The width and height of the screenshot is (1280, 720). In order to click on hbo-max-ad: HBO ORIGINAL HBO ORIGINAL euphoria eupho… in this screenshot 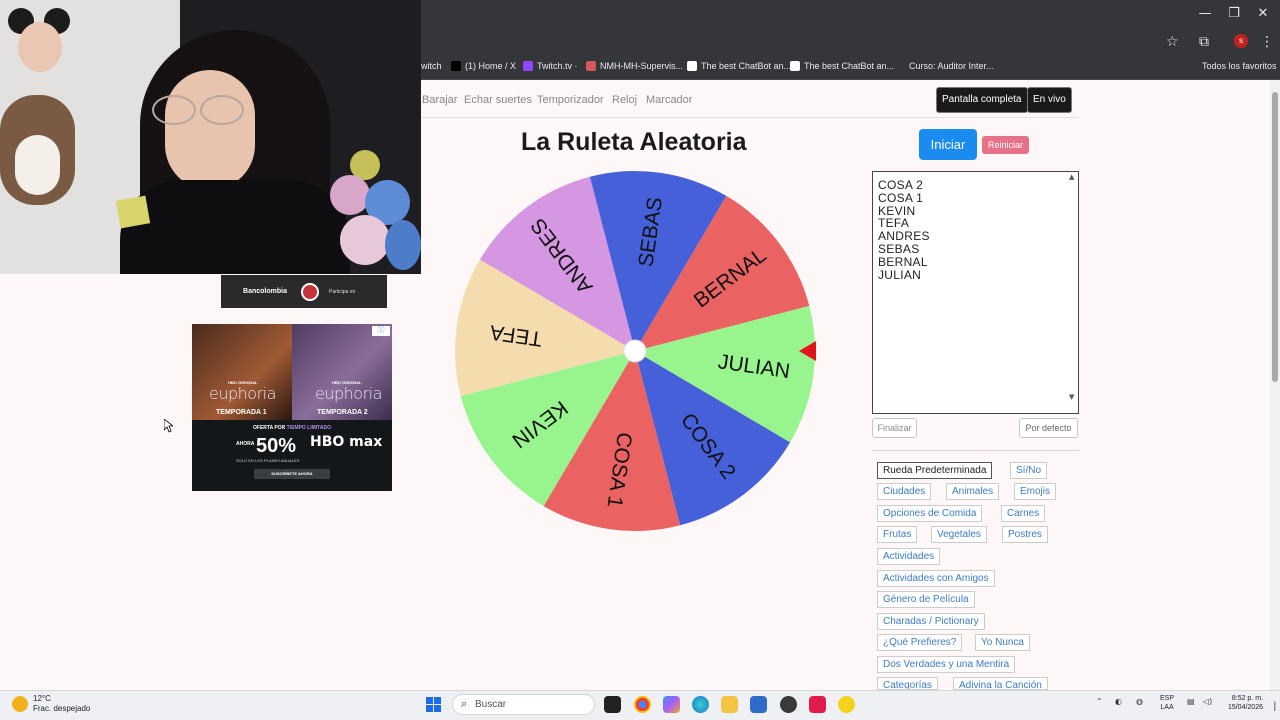, I will do `click(292, 407)`.